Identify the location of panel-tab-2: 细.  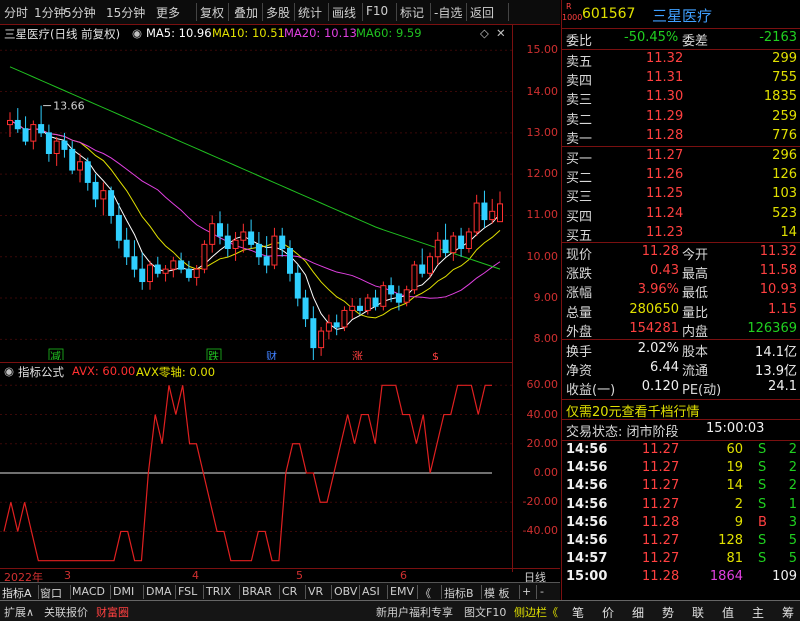
(638, 612).